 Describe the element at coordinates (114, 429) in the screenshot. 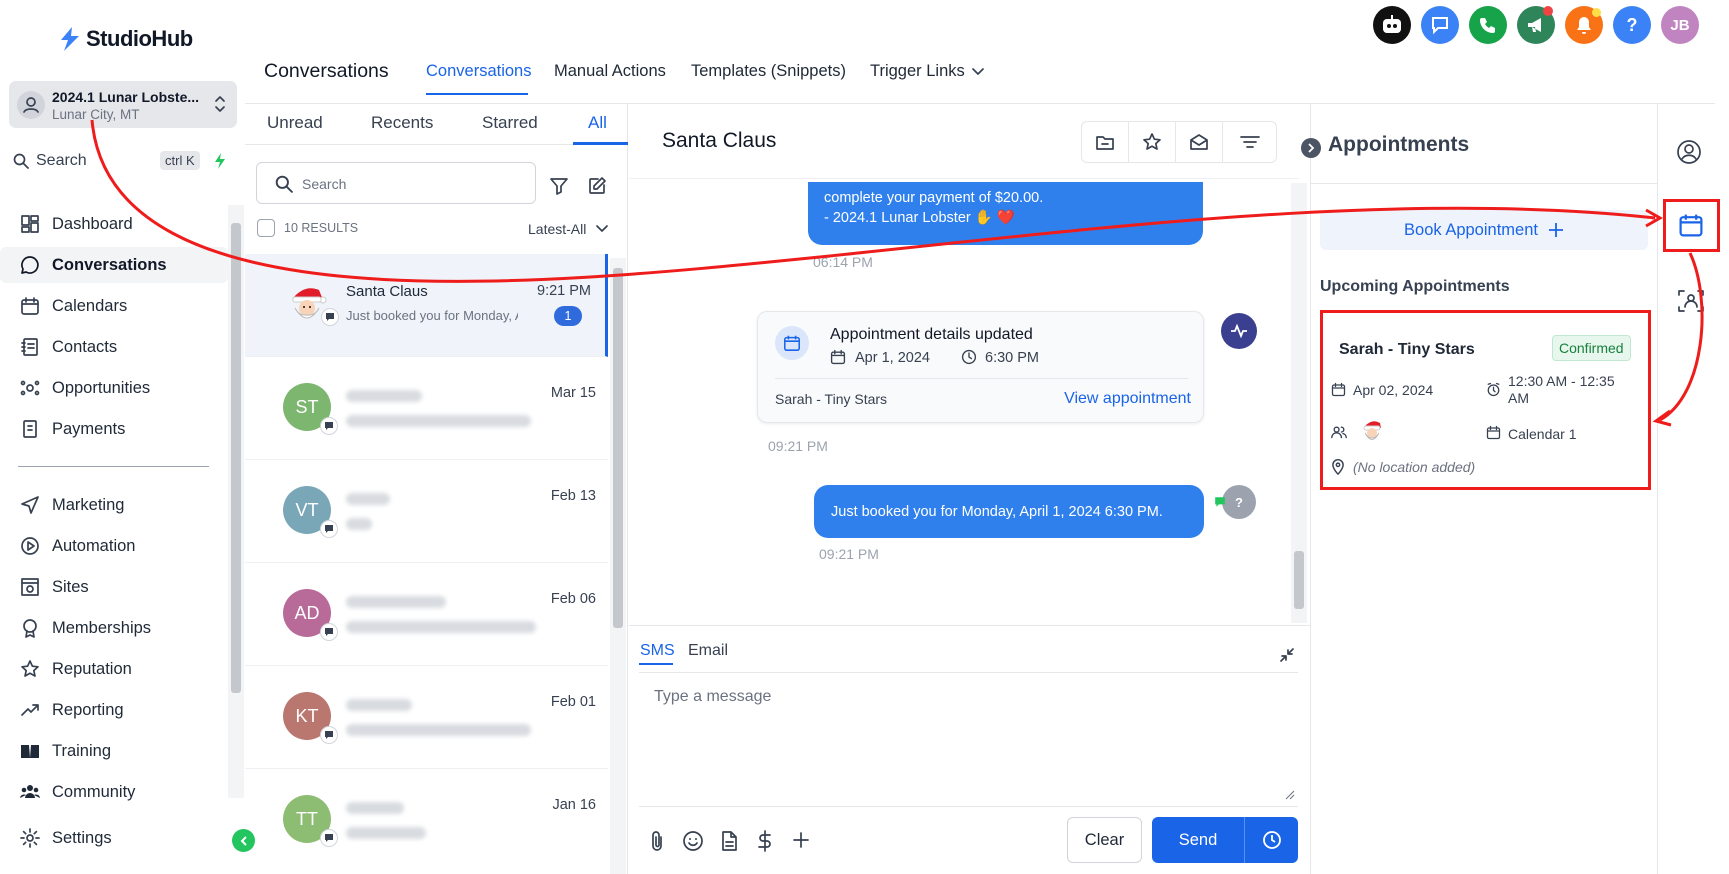

I see `nav-payments: Payments` at that location.